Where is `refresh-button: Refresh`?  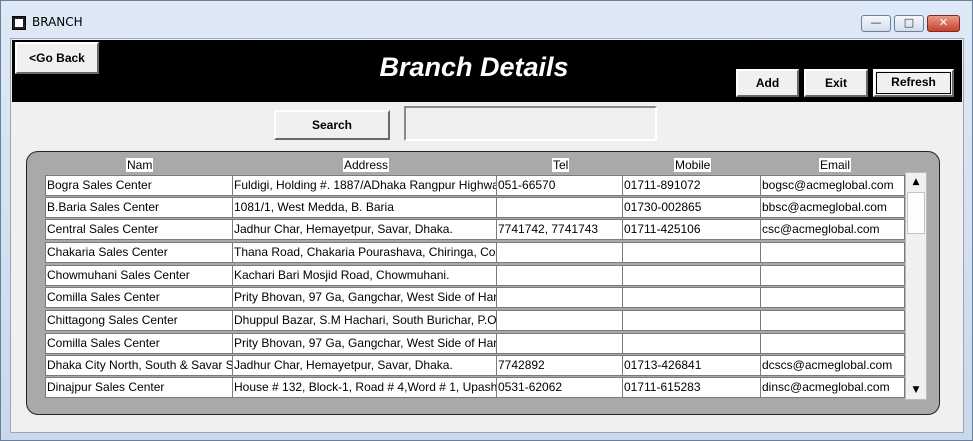 refresh-button: Refresh is located at coordinates (913, 83).